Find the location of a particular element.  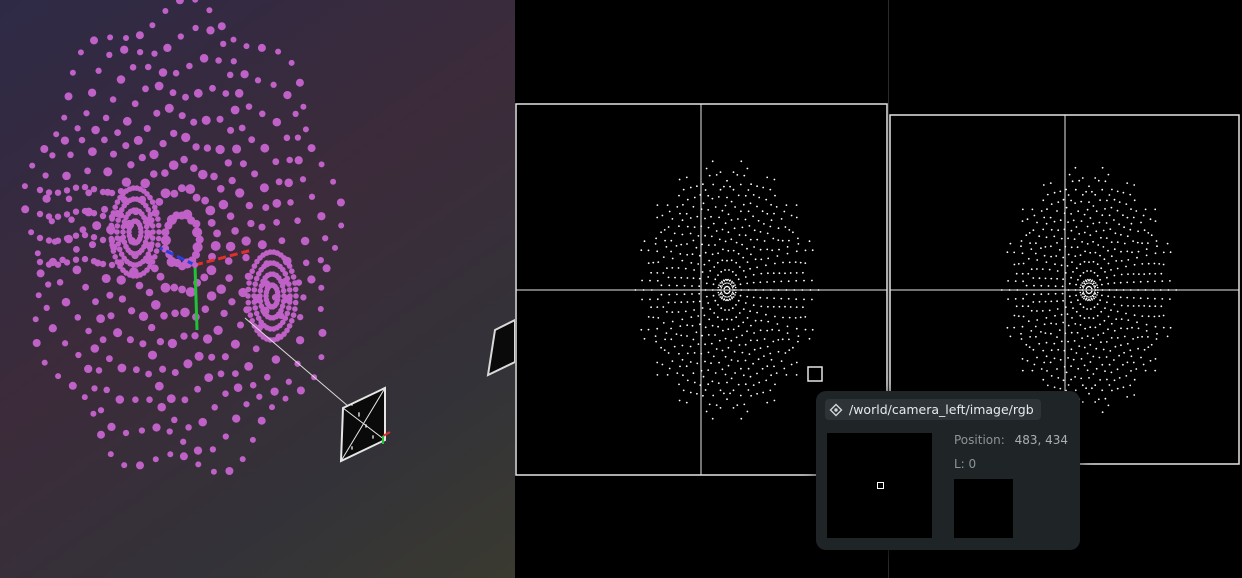

tooltip-header: /world/camera_left/image/rgb is located at coordinates (933, 409).